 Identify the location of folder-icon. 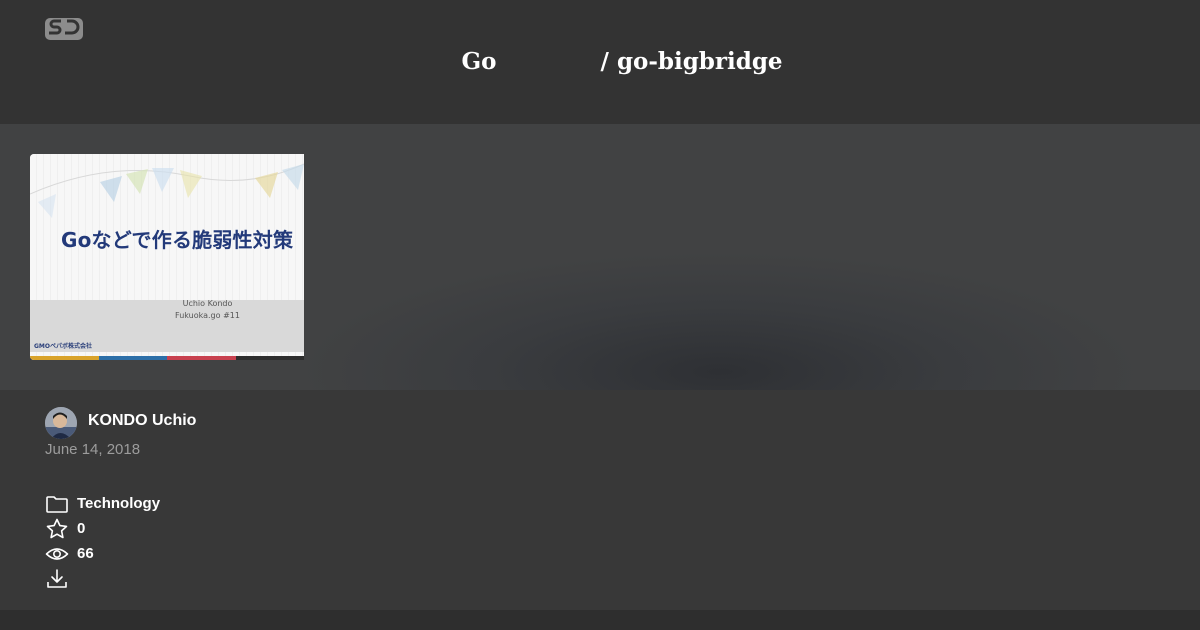
(57, 504).